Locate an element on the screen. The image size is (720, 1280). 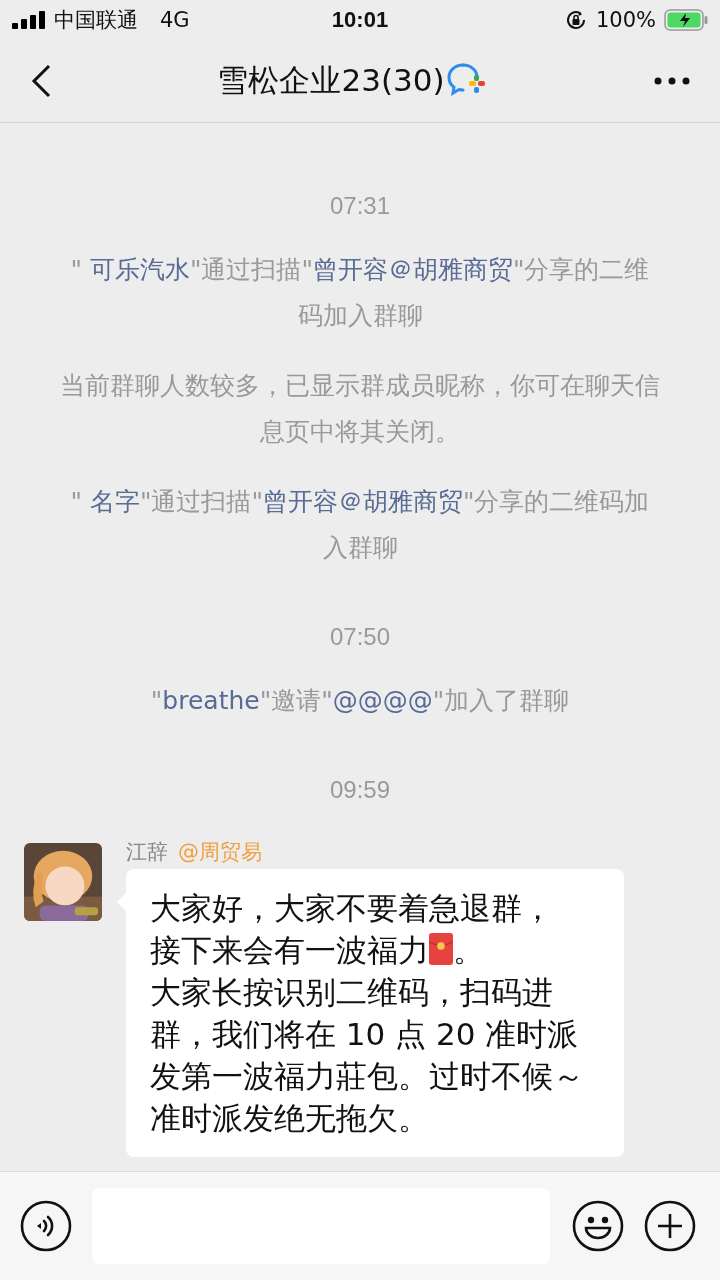
sender-name: 江辞 is located at coordinates (147, 852).